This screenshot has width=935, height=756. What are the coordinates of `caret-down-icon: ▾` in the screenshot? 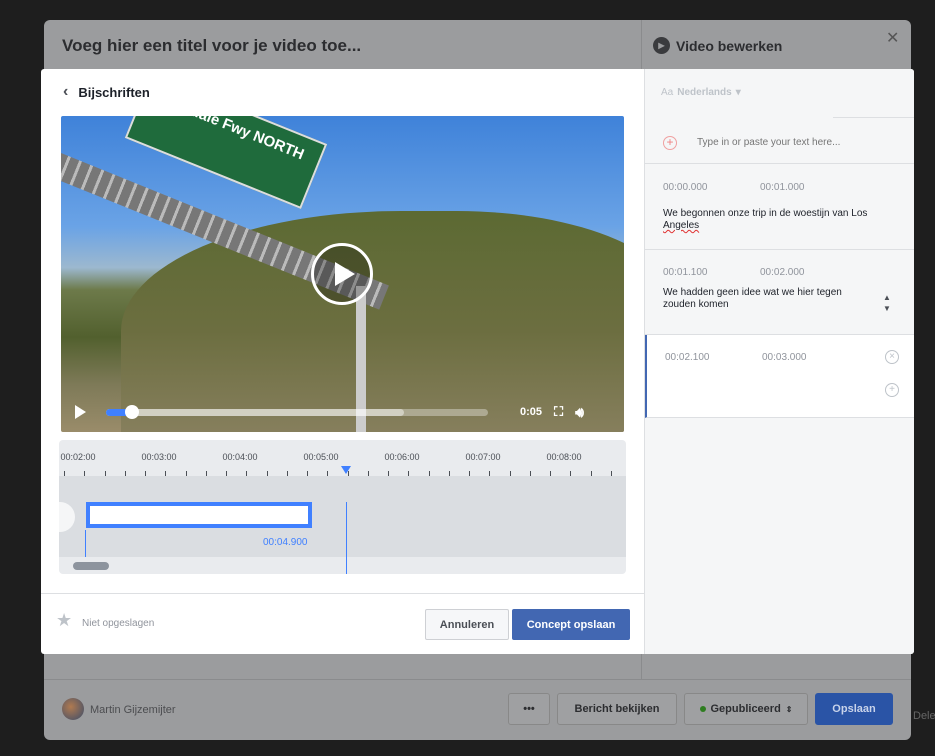 It's located at (738, 92).